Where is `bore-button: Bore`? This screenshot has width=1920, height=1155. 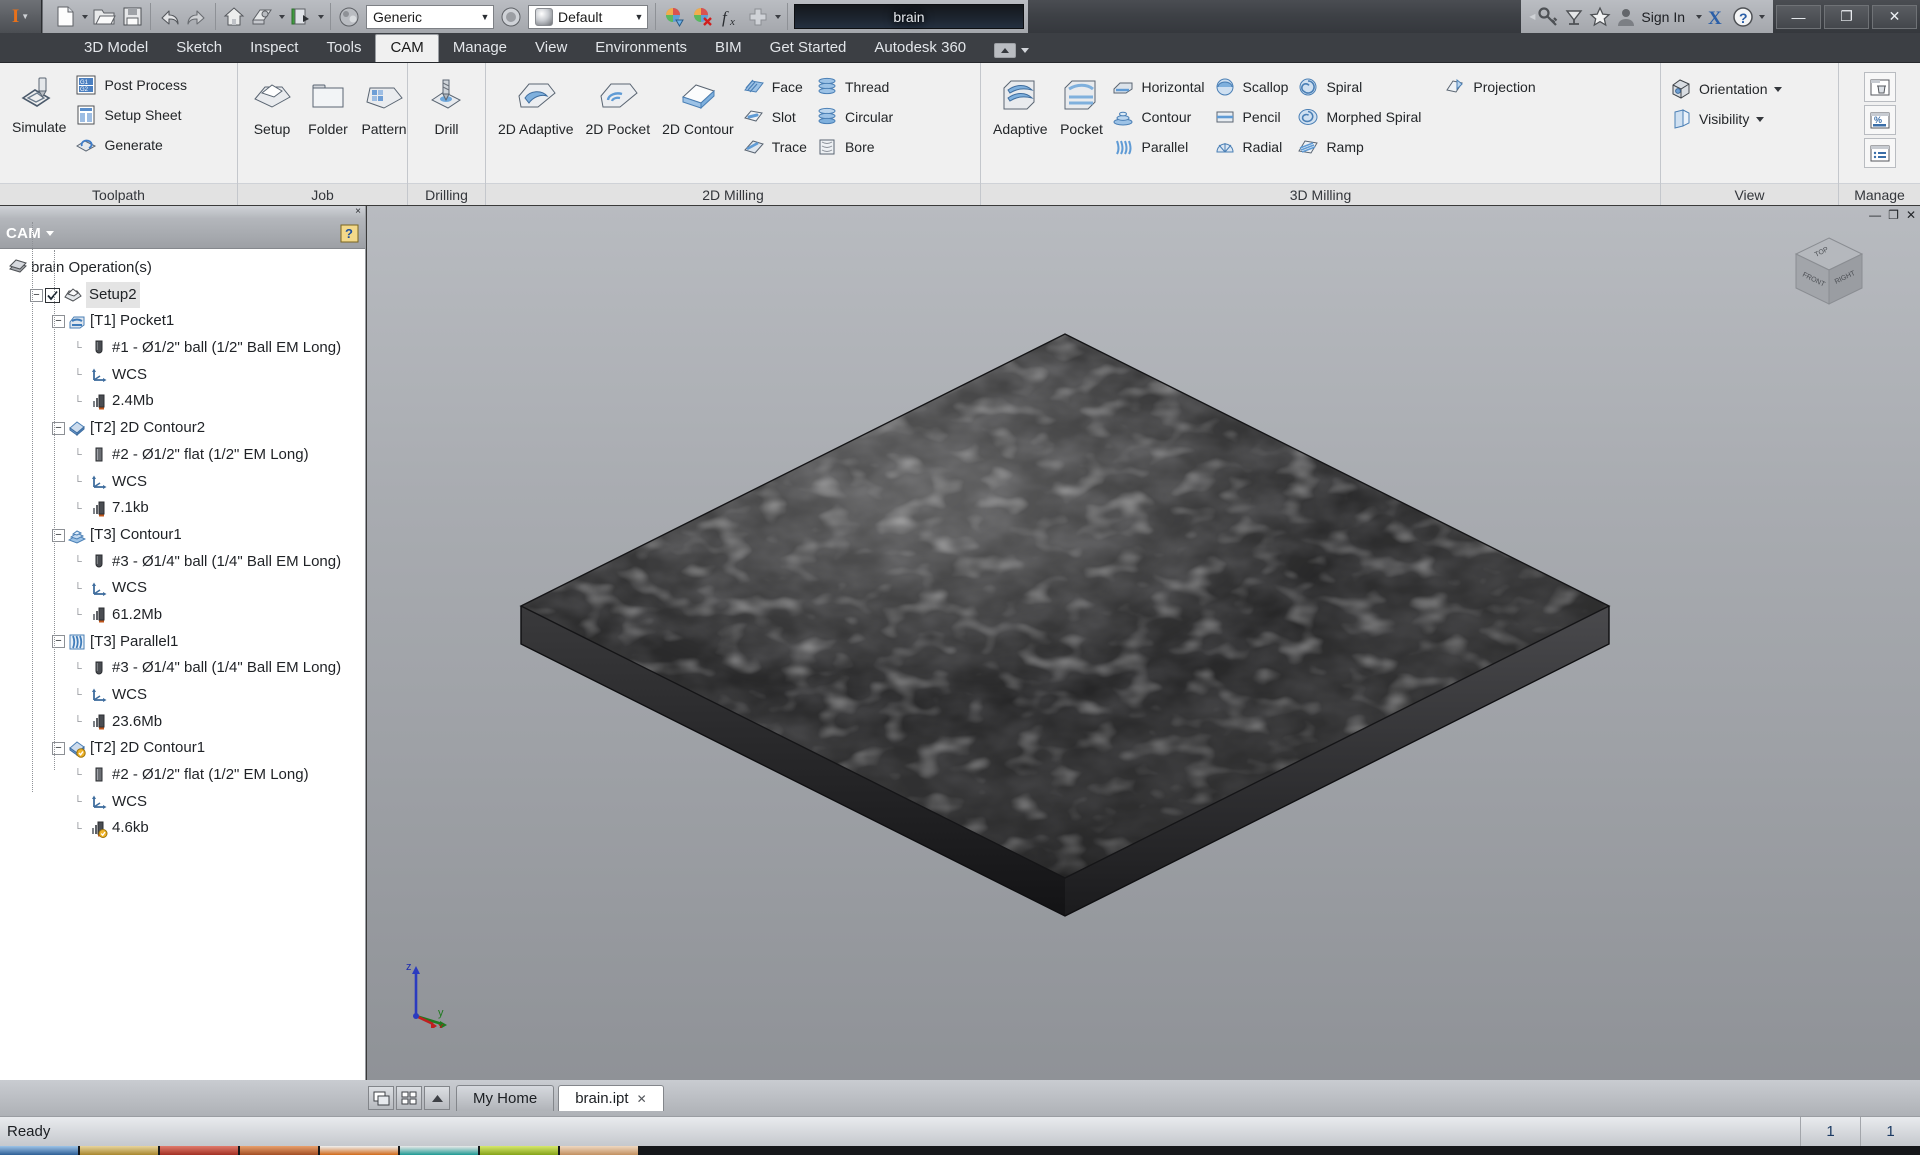
bore-button: Bore is located at coordinates (856, 147).